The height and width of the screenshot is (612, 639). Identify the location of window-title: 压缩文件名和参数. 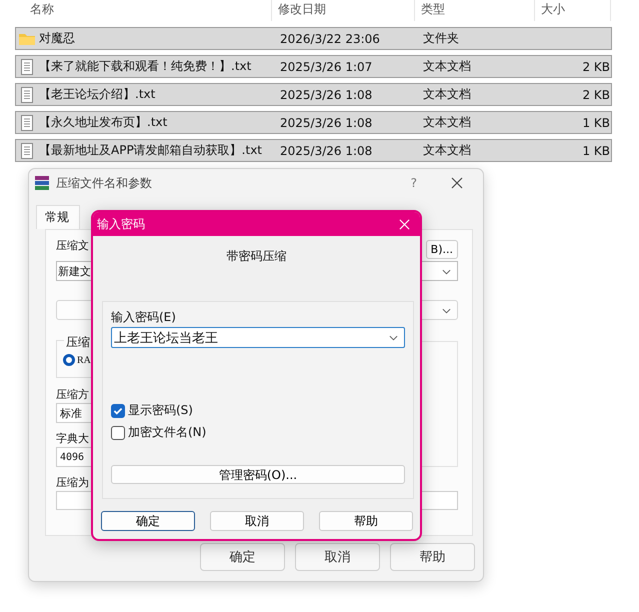
(104, 183).